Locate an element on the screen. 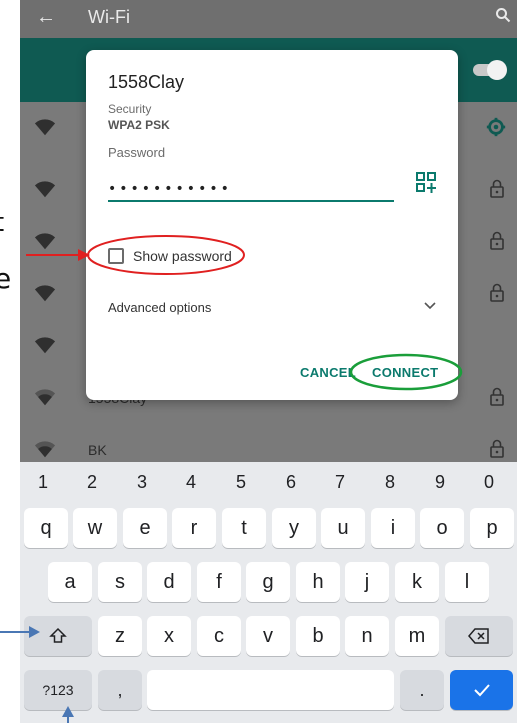 The height and width of the screenshot is (723, 517). back-arrow-icon: ← is located at coordinates (46, 17).